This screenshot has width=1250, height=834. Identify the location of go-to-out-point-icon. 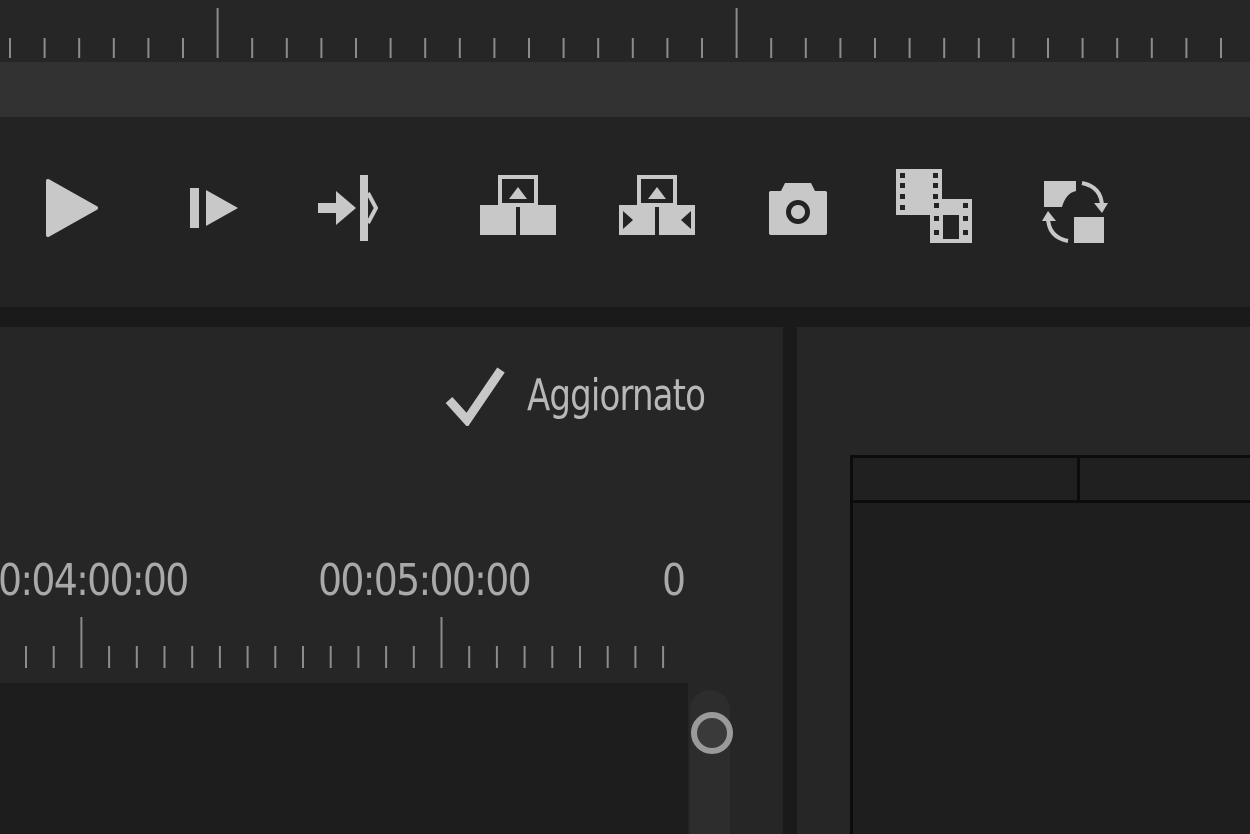
(348, 208).